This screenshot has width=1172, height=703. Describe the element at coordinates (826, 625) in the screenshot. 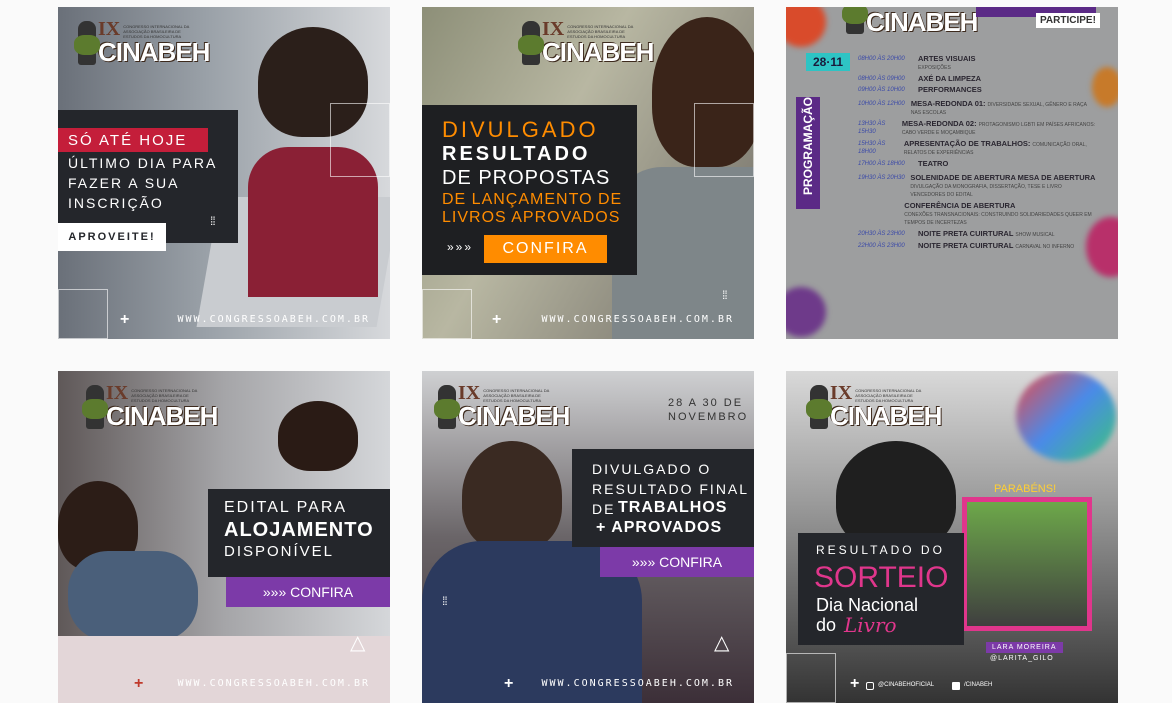

I see `do-text: do` at that location.